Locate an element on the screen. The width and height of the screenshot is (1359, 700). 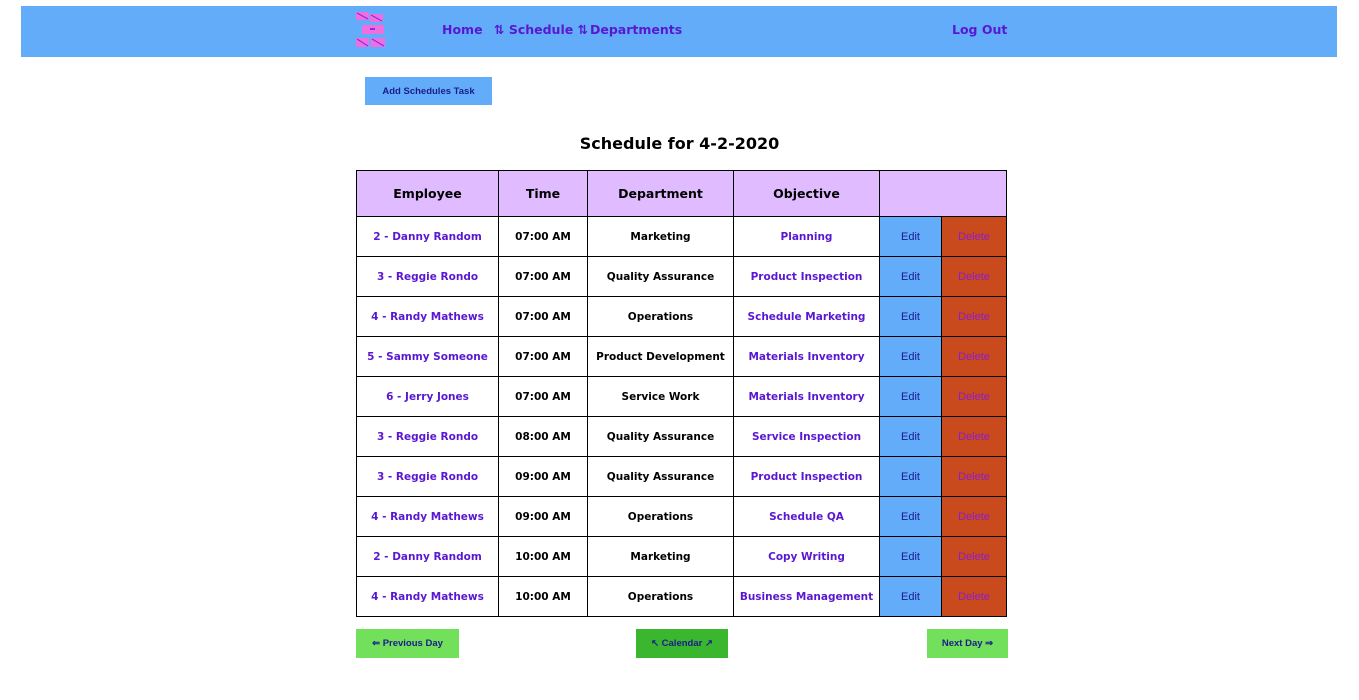
employee-header: Employee is located at coordinates (427, 193).